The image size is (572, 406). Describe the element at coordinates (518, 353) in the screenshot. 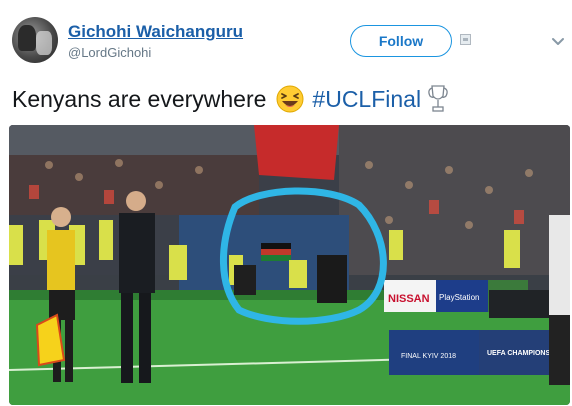

I see `ad-board-uefa: UEFA CHAMPIONS` at that location.